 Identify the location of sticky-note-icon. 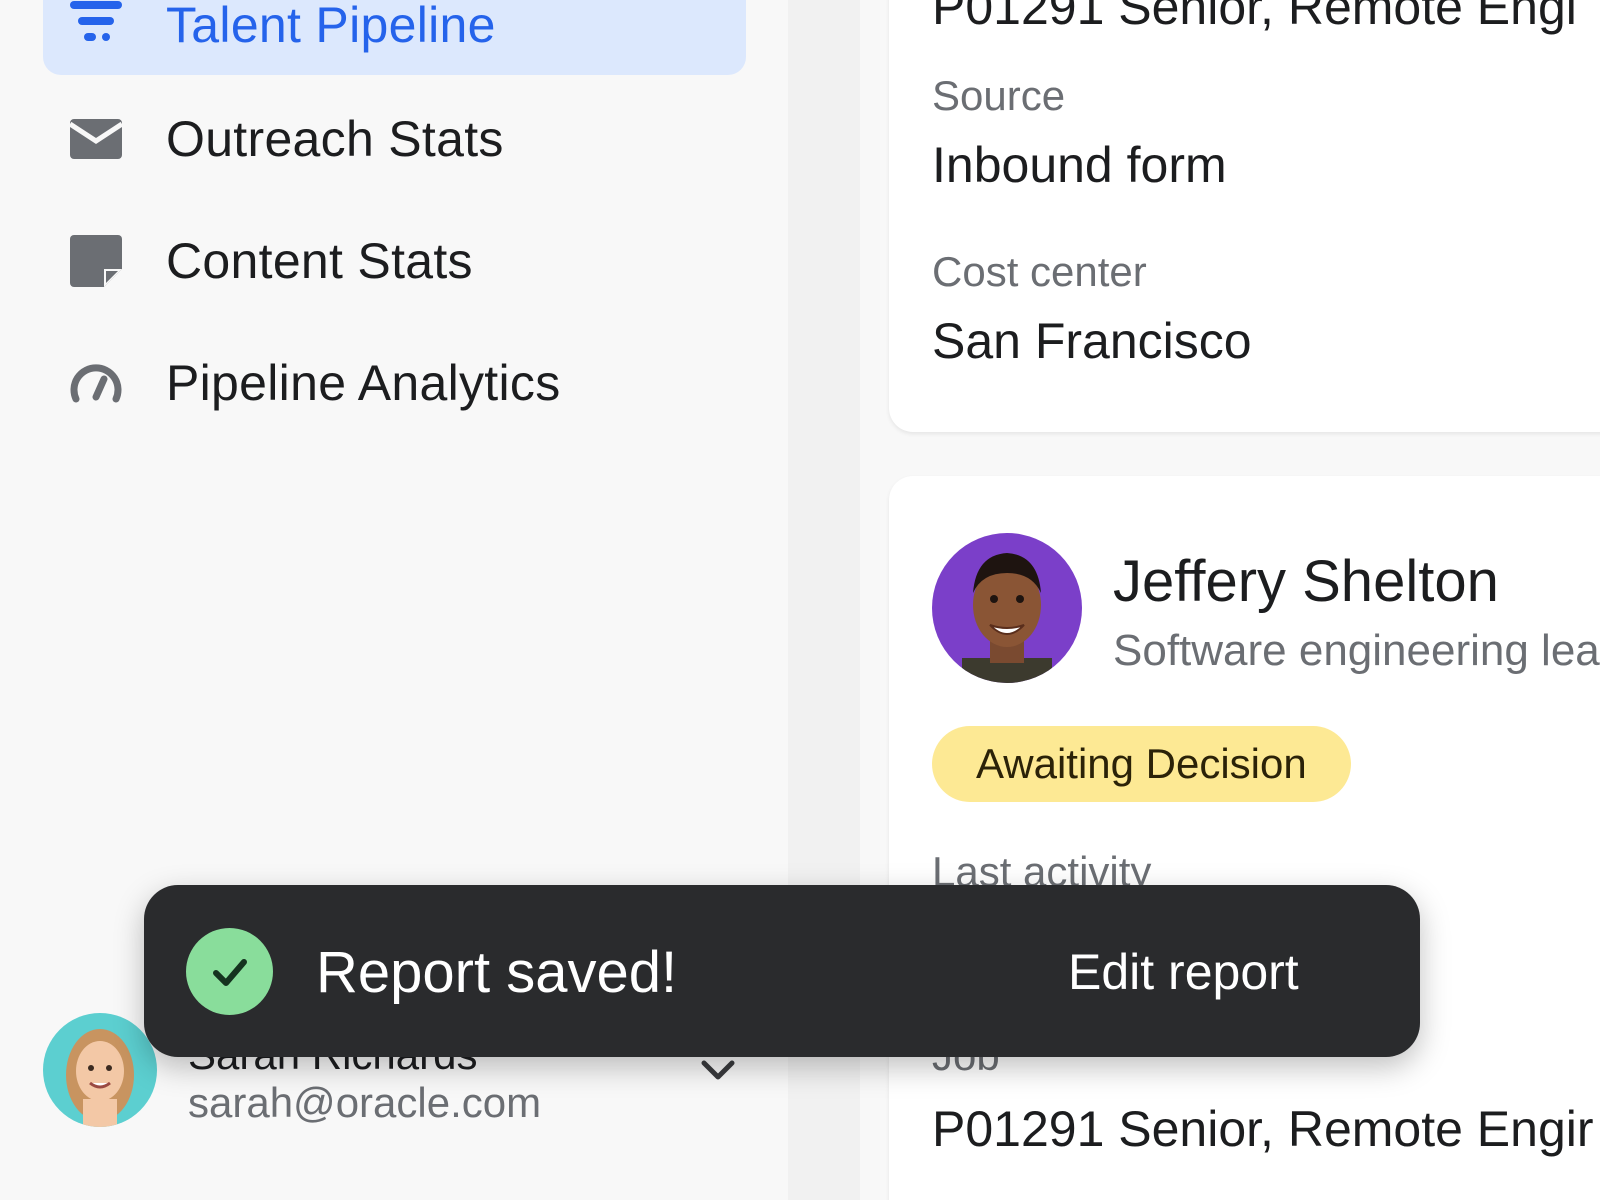
(96, 261).